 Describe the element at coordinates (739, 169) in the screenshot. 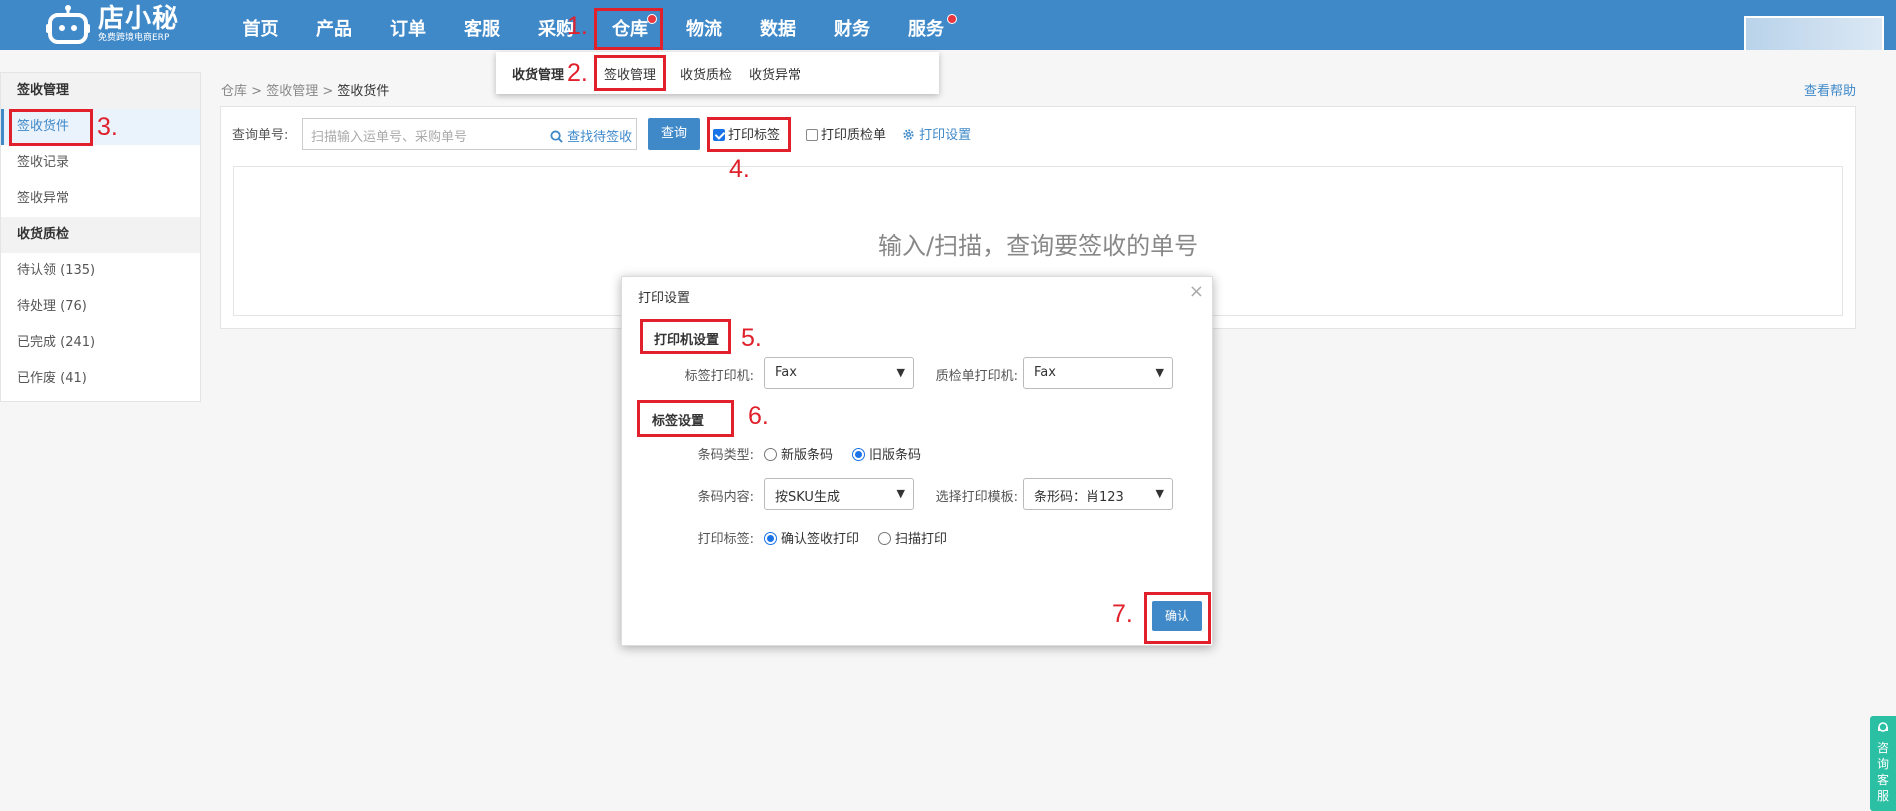

I see `annotation-number-4: 4.` at that location.